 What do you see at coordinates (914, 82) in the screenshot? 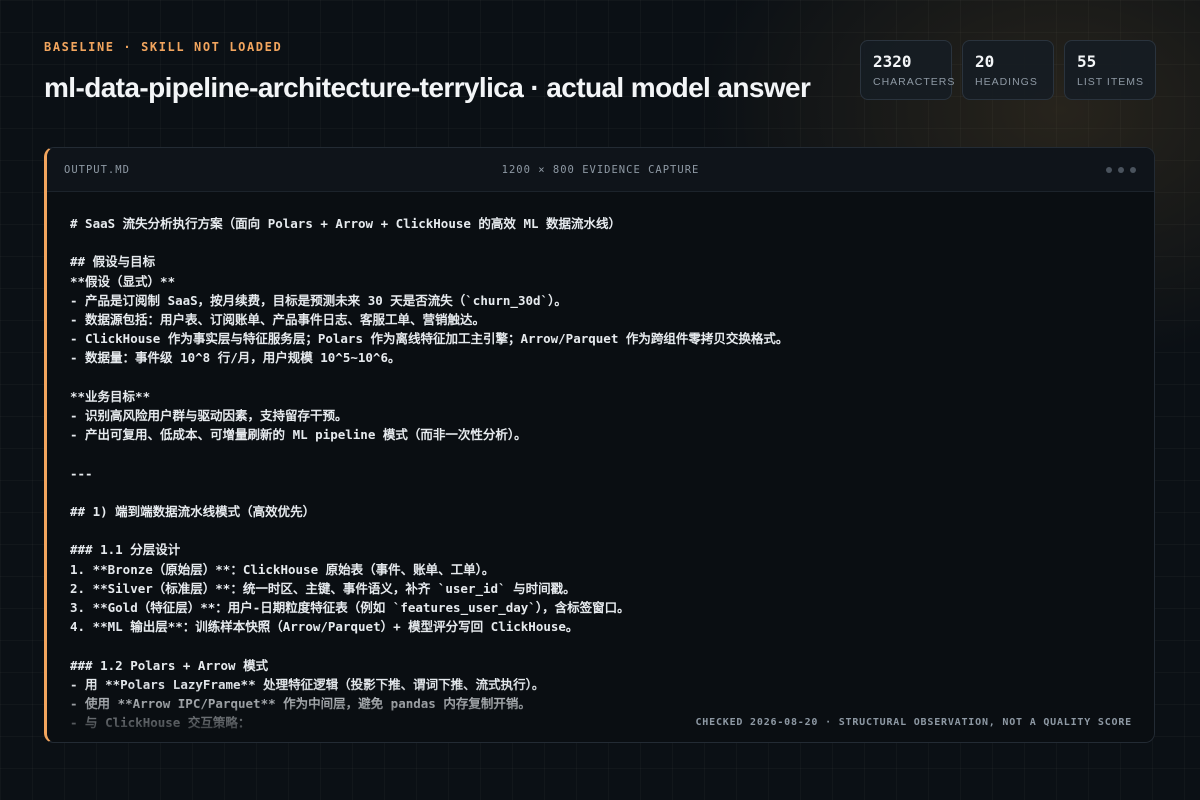
I see `stat-label: CHARACTERS` at bounding box center [914, 82].